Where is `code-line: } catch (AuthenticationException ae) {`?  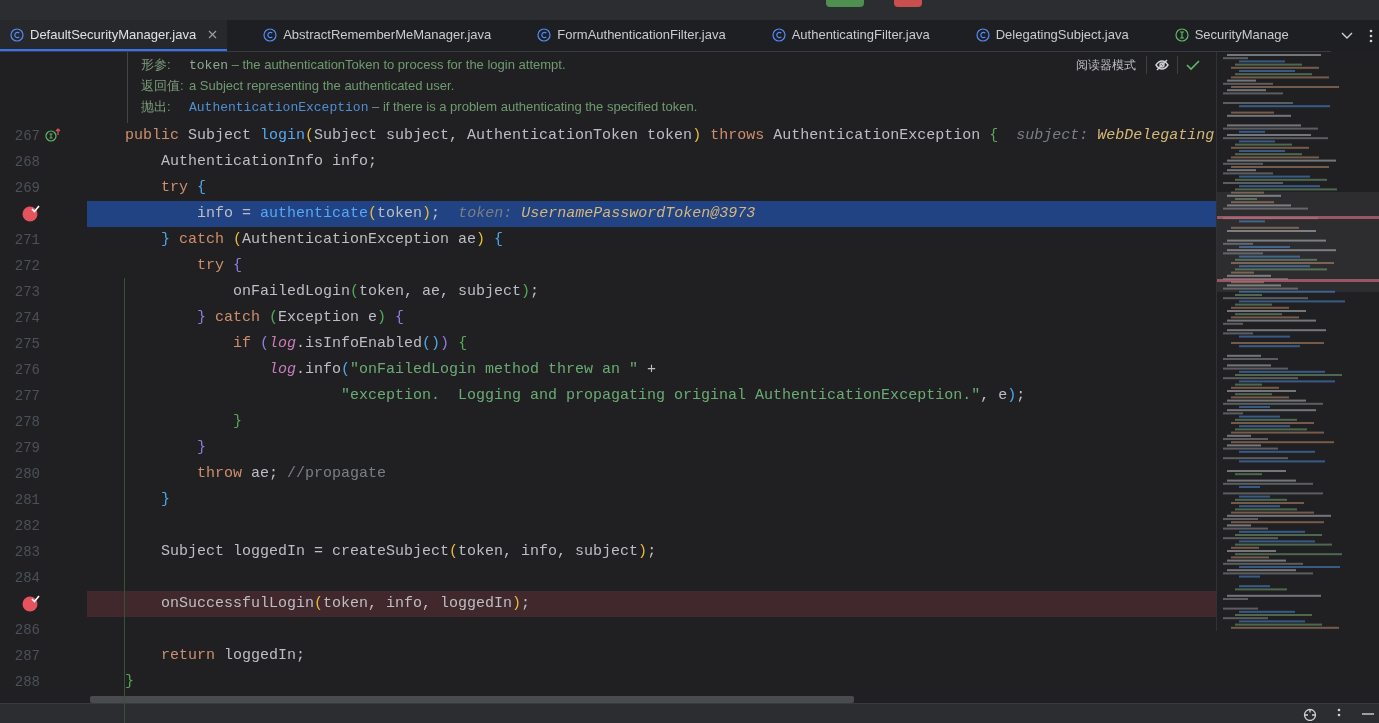
code-line: } catch (AuthenticationException ae) { is located at coordinates (332, 239).